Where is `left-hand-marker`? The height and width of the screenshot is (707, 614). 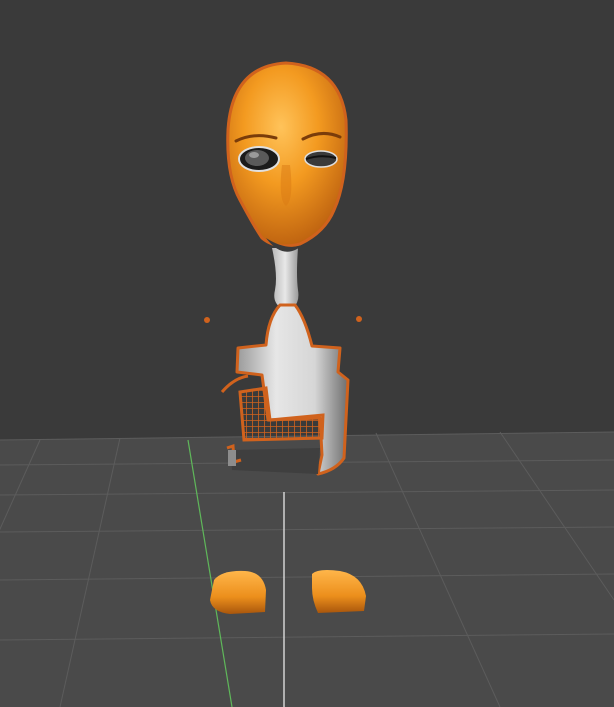 left-hand-marker is located at coordinates (207, 320).